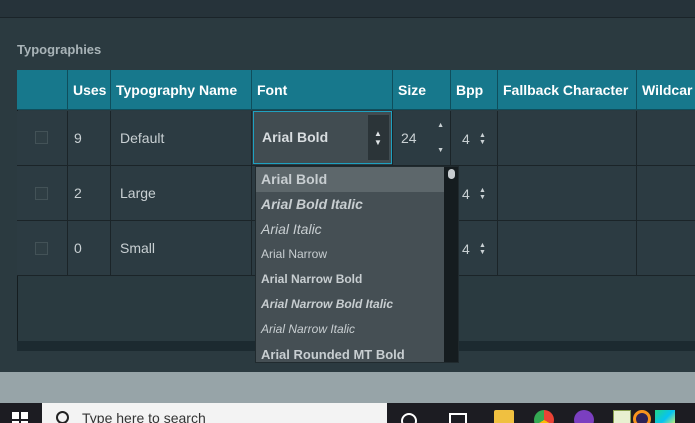 The image size is (695, 423). Describe the element at coordinates (144, 416) in the screenshot. I see `search-placeholder: Type here to search` at that location.